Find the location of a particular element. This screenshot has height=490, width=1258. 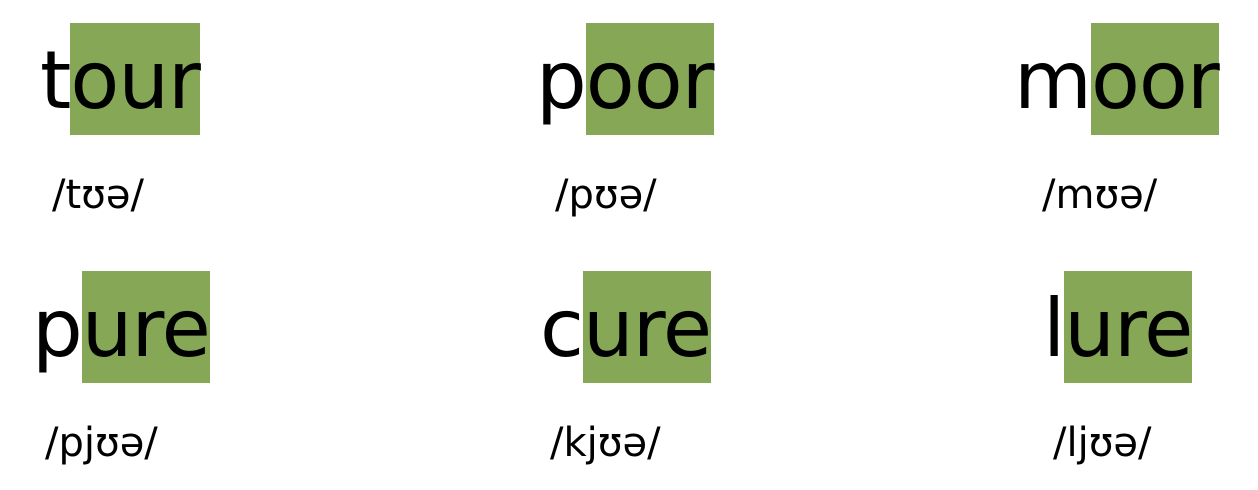

phonetic-transcription: /pjʊə/ is located at coordinates (101, 443).